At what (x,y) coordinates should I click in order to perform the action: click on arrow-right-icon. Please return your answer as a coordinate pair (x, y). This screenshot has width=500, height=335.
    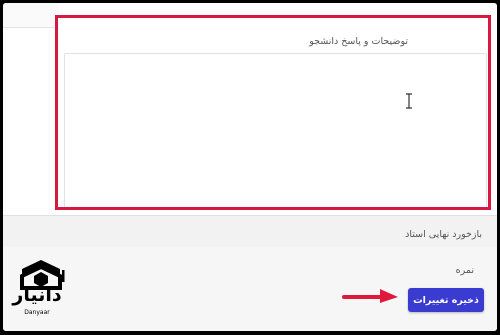
    Looking at the image, I should click on (370, 296).